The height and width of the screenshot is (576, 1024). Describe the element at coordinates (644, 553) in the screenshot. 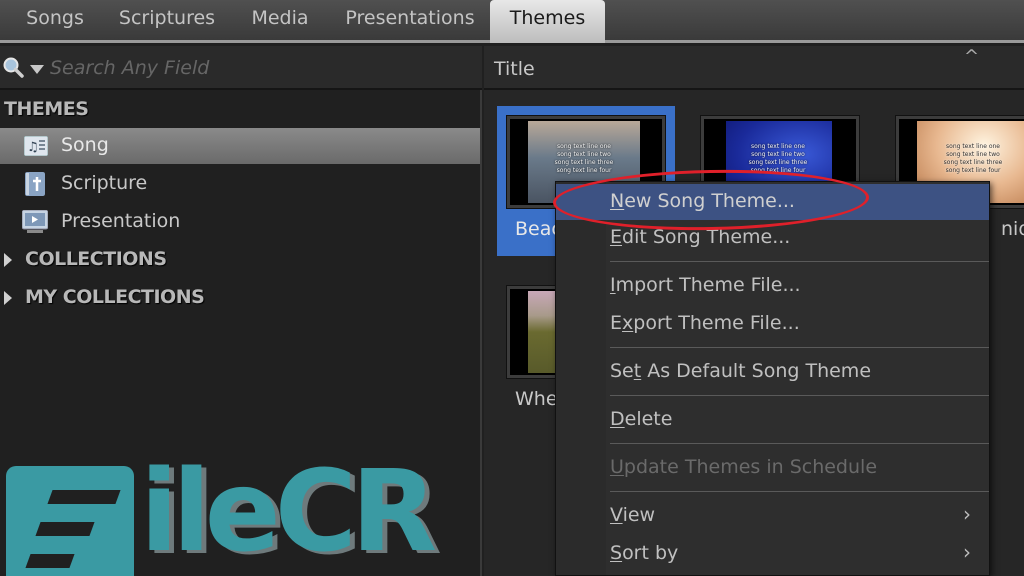

I see `menu-item-label: Sort by` at that location.